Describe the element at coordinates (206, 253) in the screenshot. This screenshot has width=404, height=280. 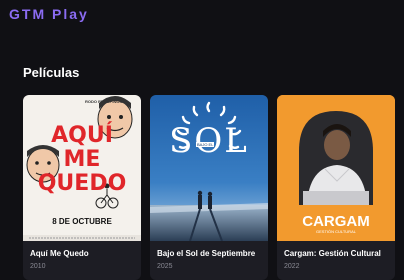
I see `movie-title: Bajo el Sol de Septiembre` at that location.